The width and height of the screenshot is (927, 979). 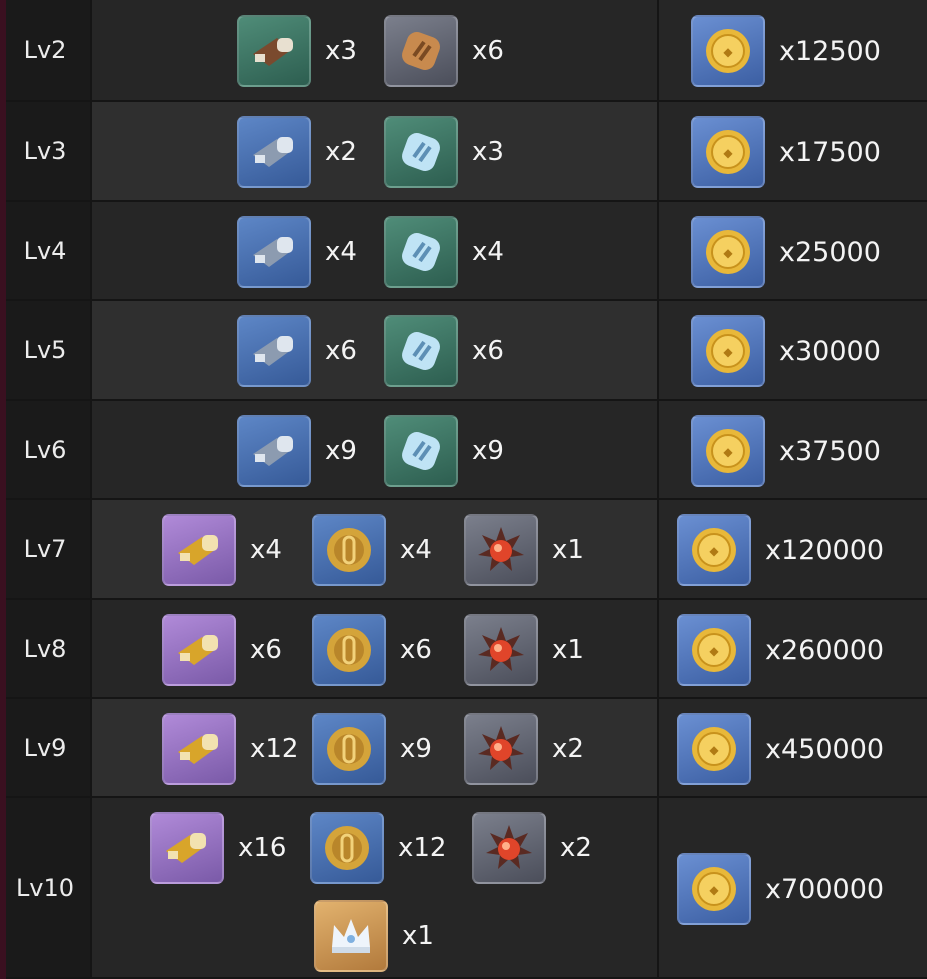 I want to click on coin-cost: ◆ x450000, so click(x=780, y=749).